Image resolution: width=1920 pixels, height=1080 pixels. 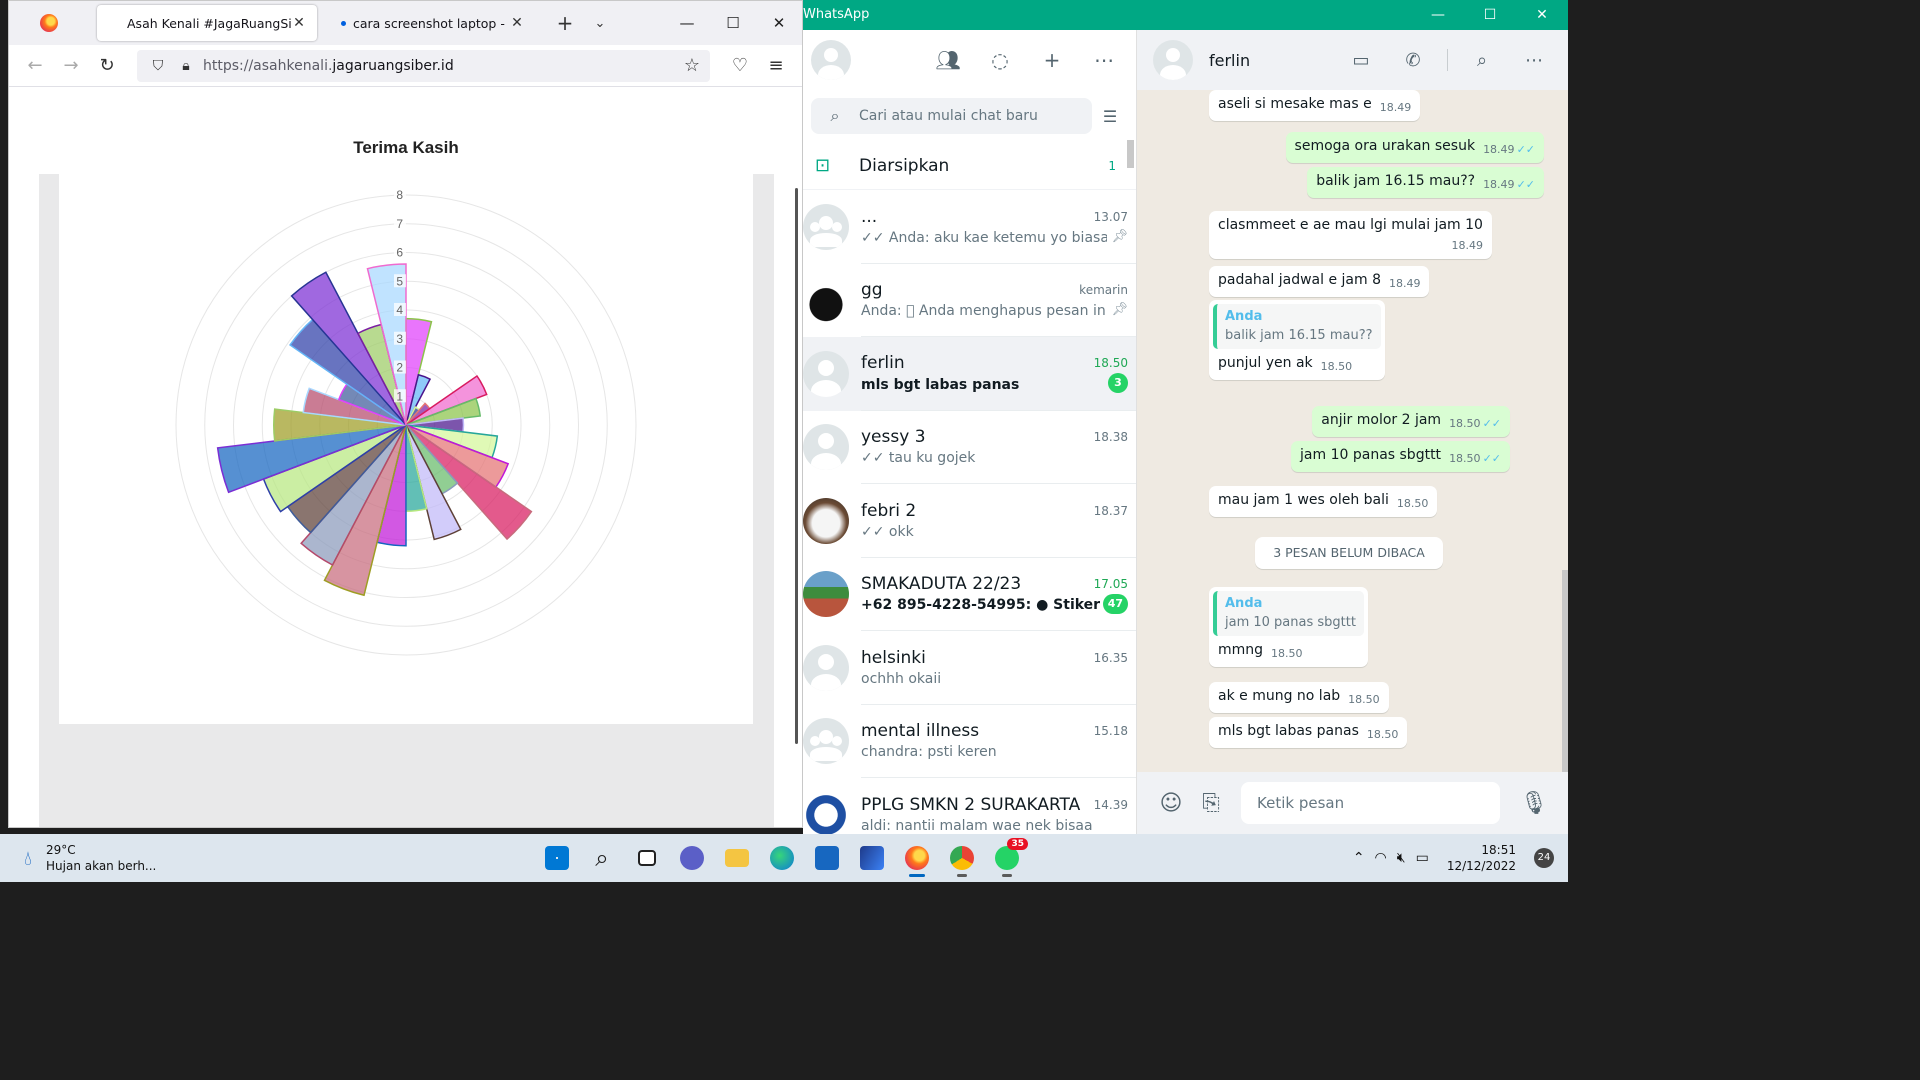 I want to click on edge-button, so click(x=782, y=858).